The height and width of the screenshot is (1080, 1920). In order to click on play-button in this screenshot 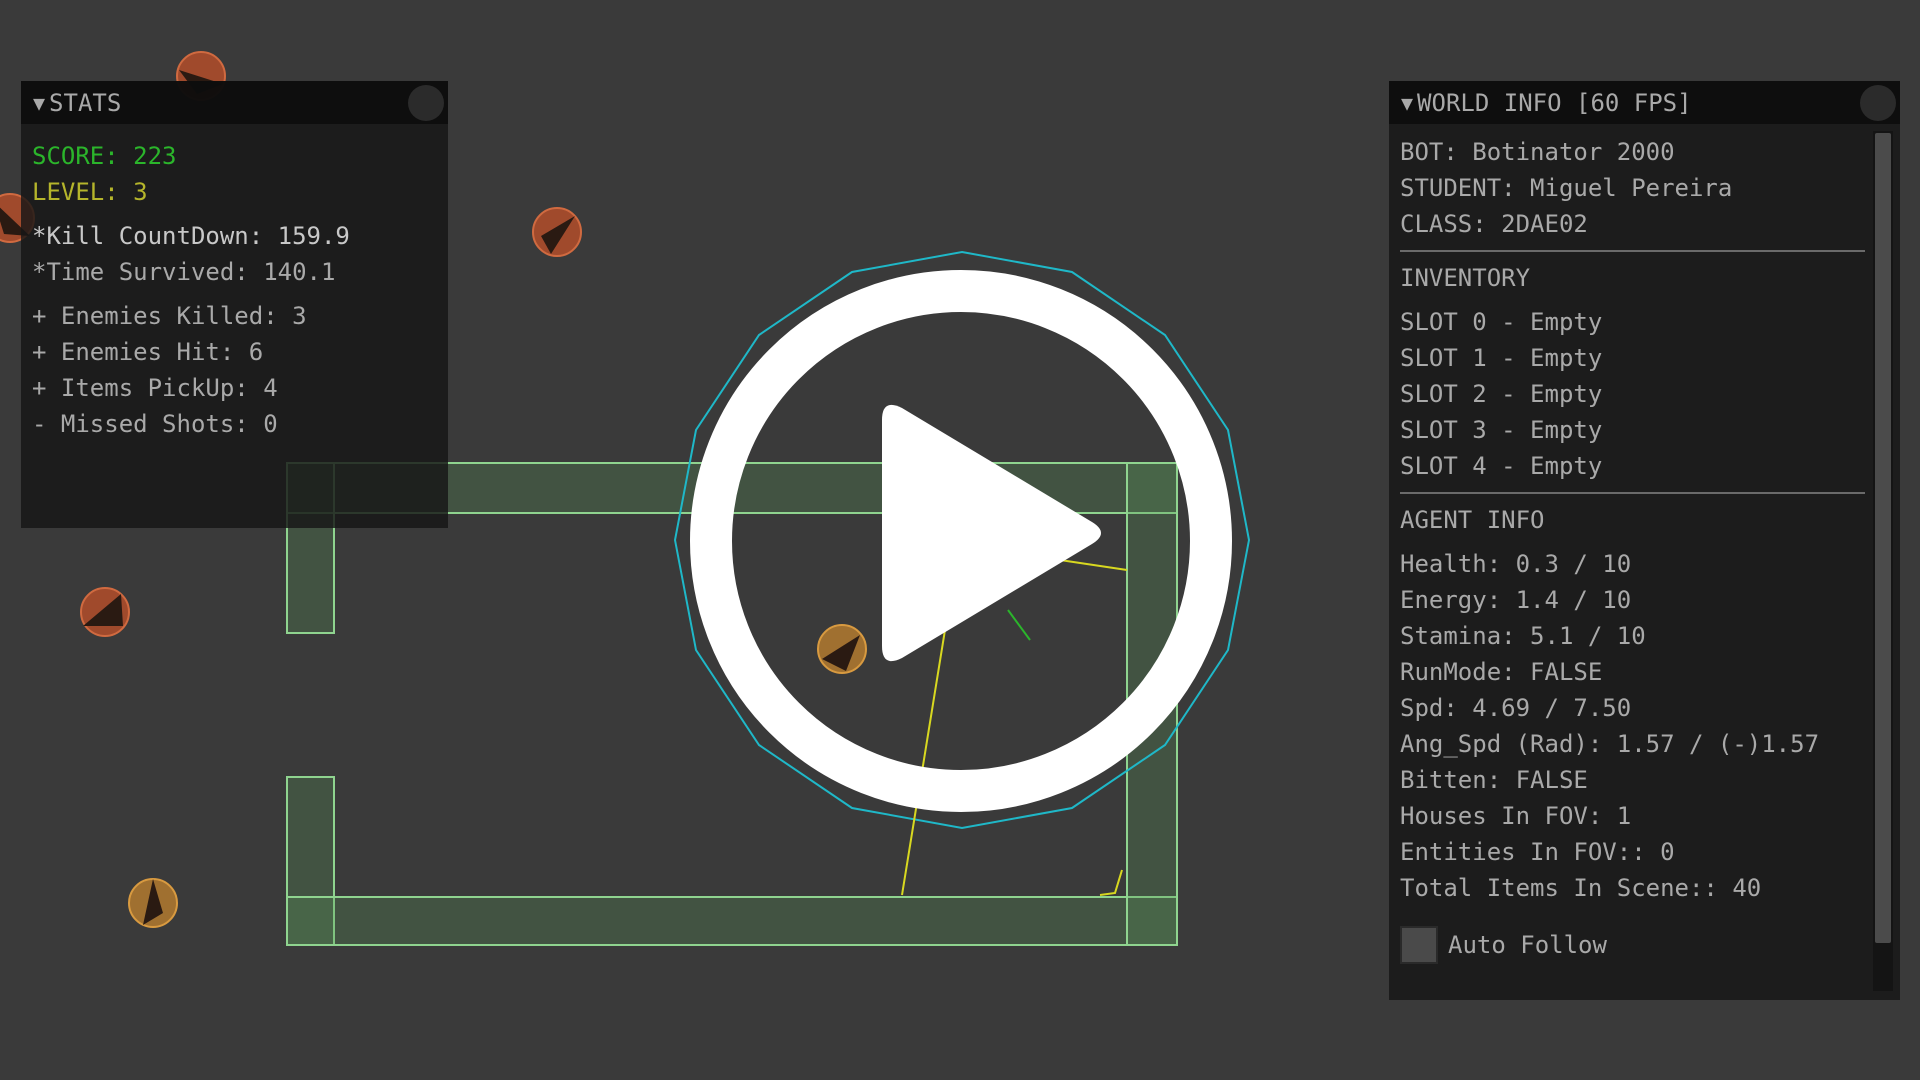, I will do `click(961, 541)`.